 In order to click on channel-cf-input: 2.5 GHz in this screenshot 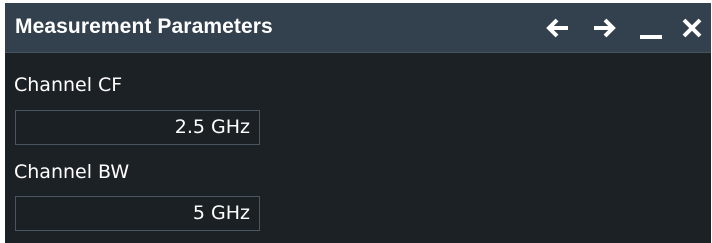, I will do `click(137, 127)`.